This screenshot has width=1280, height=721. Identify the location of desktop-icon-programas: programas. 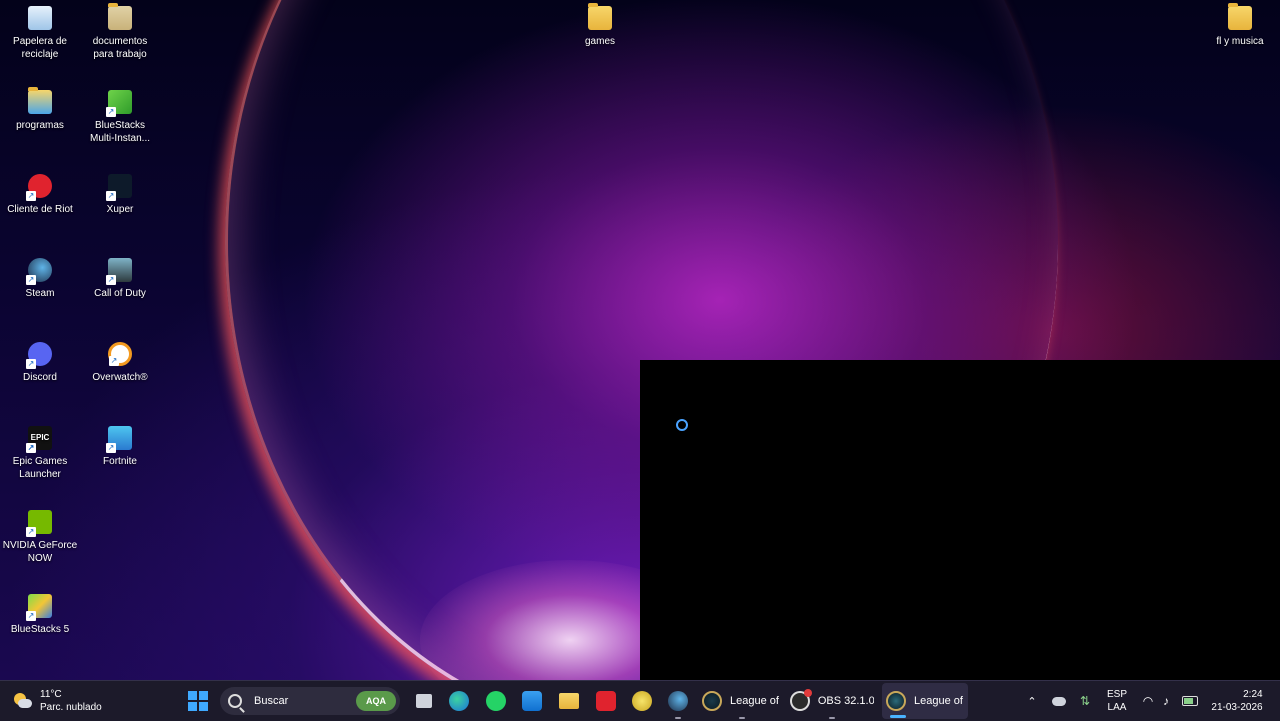
(40, 109).